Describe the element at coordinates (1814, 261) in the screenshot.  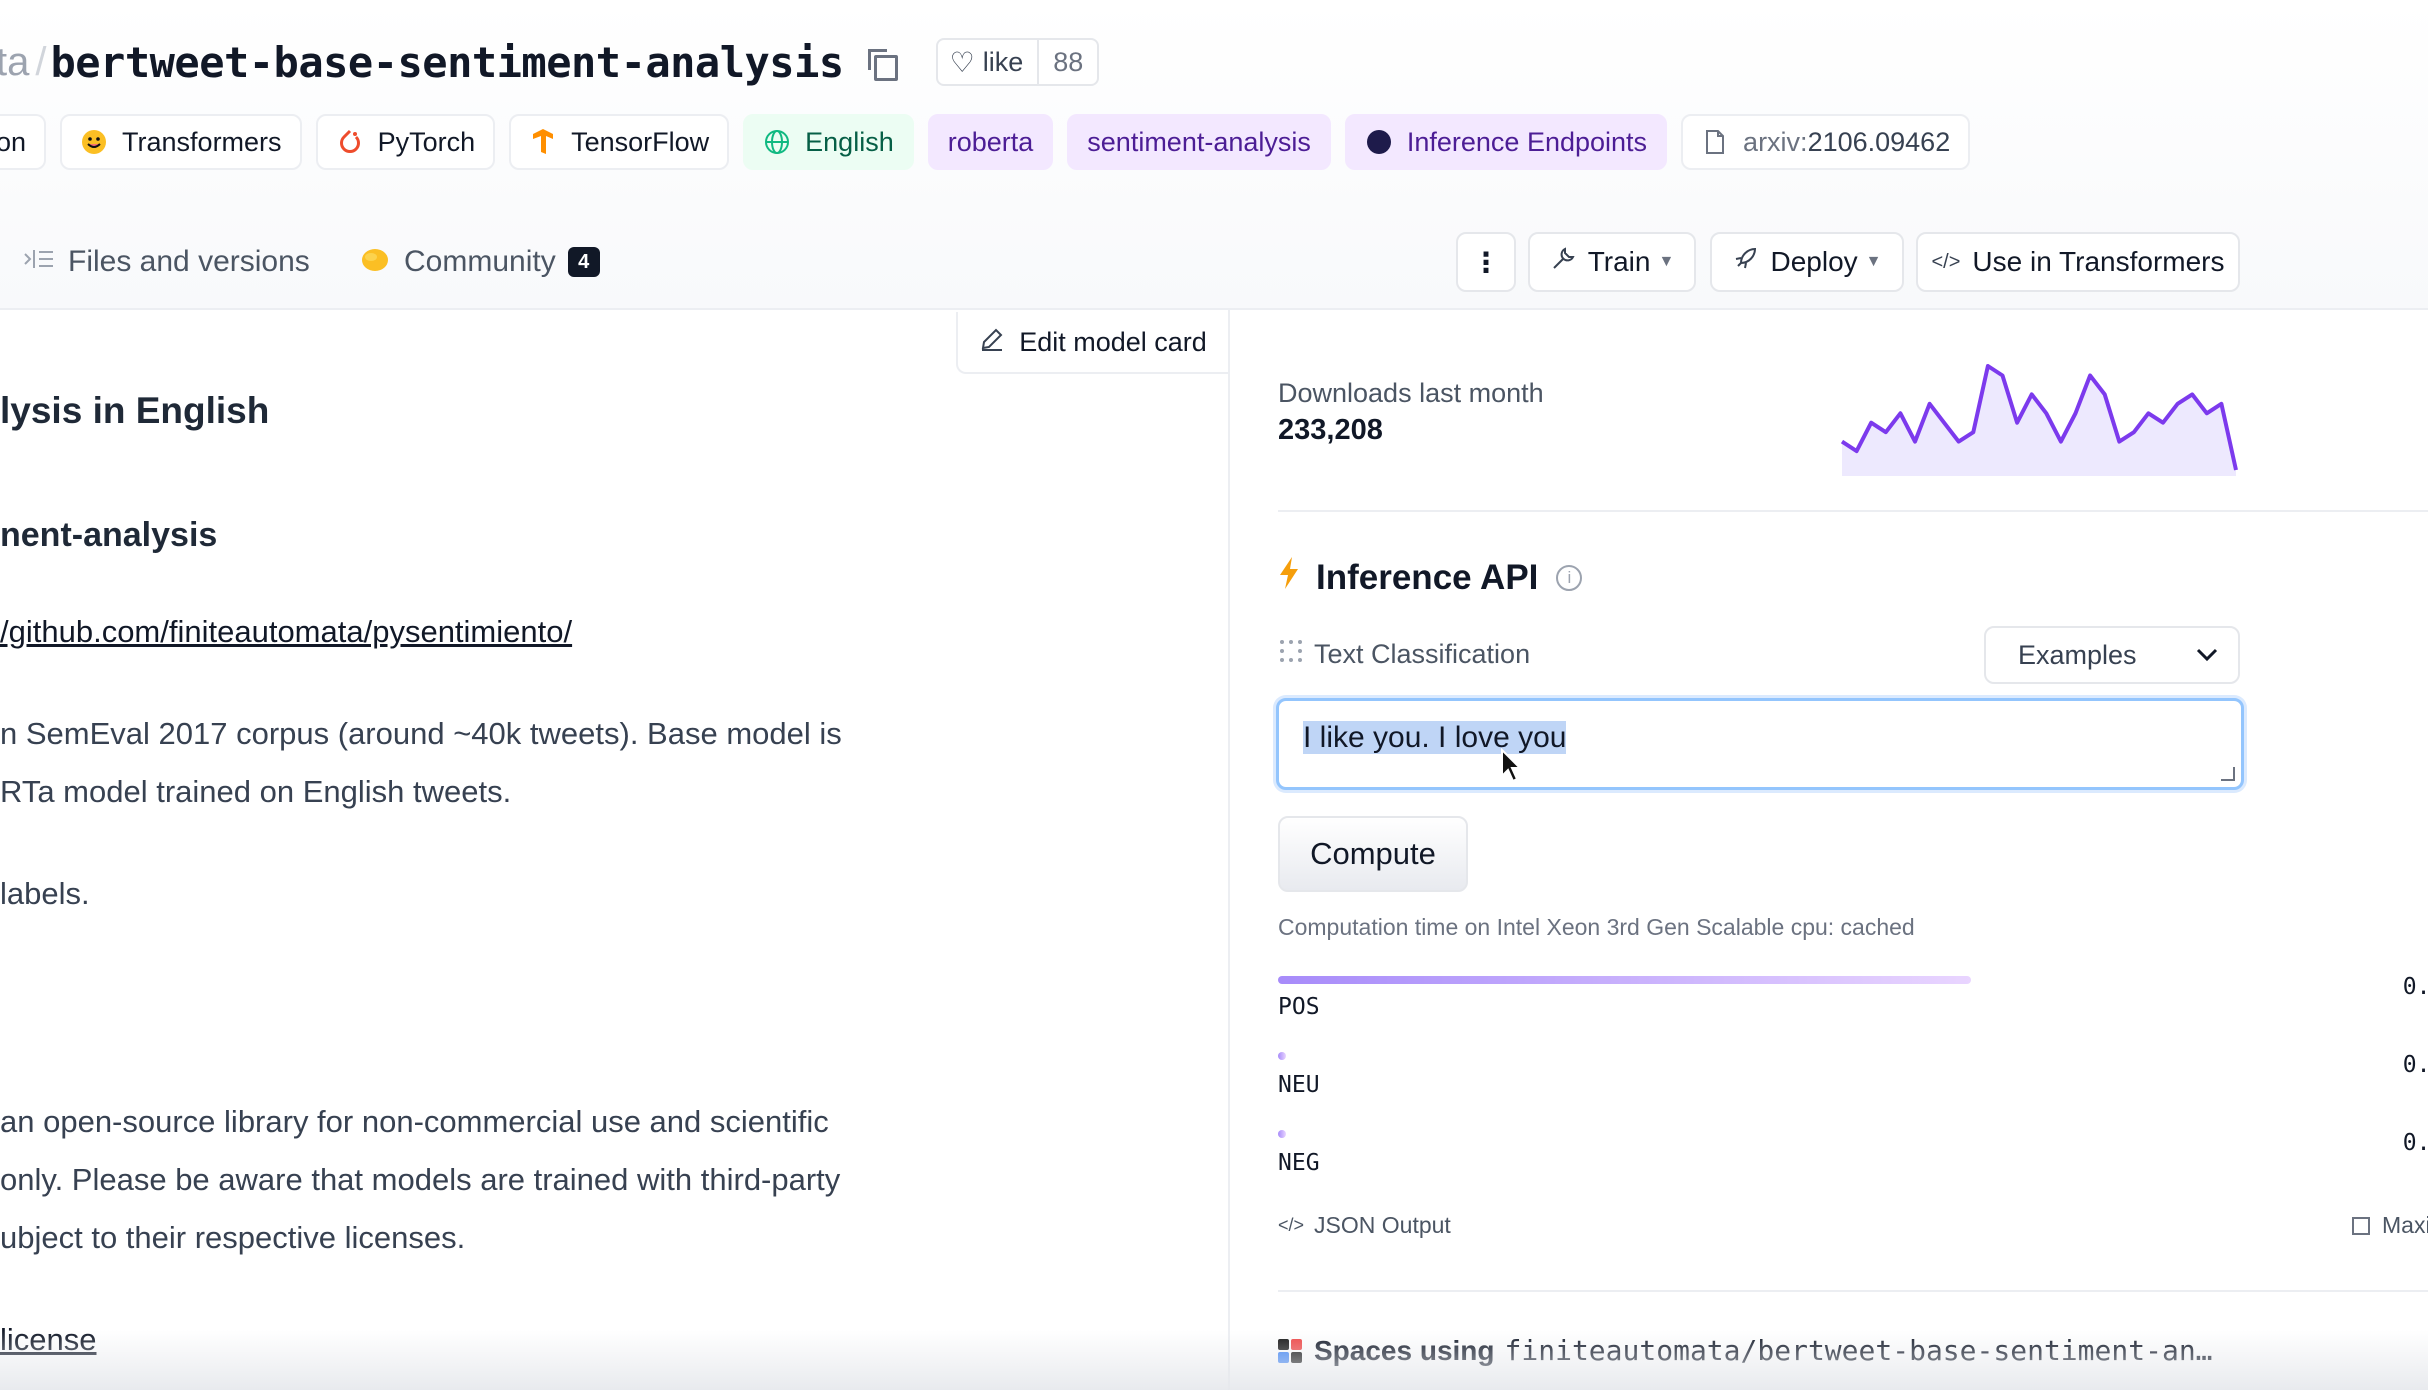
I see `deploy-label: Deploy` at that location.